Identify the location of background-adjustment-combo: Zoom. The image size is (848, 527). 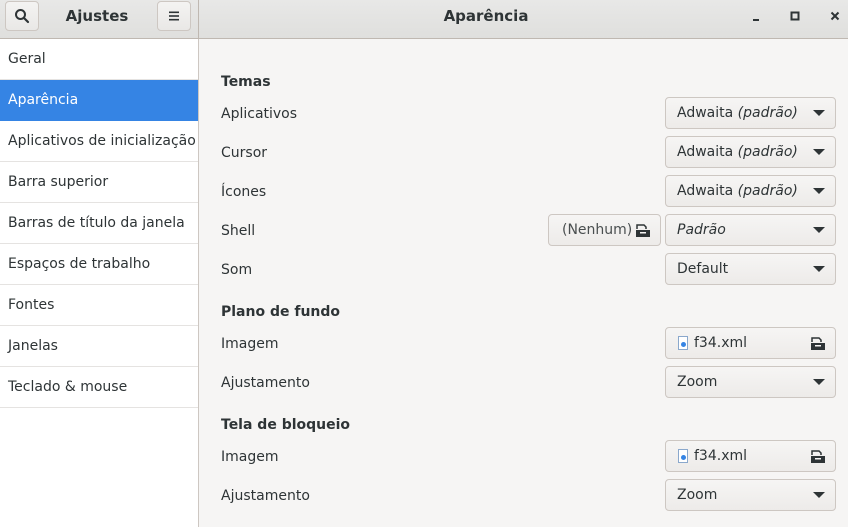
(750, 382).